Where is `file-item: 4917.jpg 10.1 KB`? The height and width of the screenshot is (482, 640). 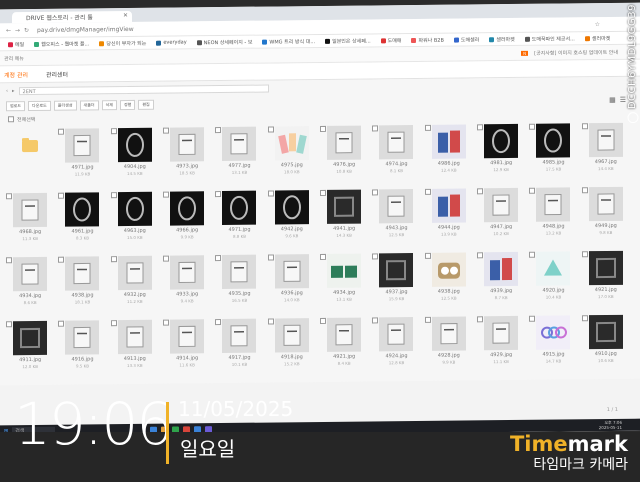
file-item: 4917.jpg 10.1 KB is located at coordinates (236, 350).